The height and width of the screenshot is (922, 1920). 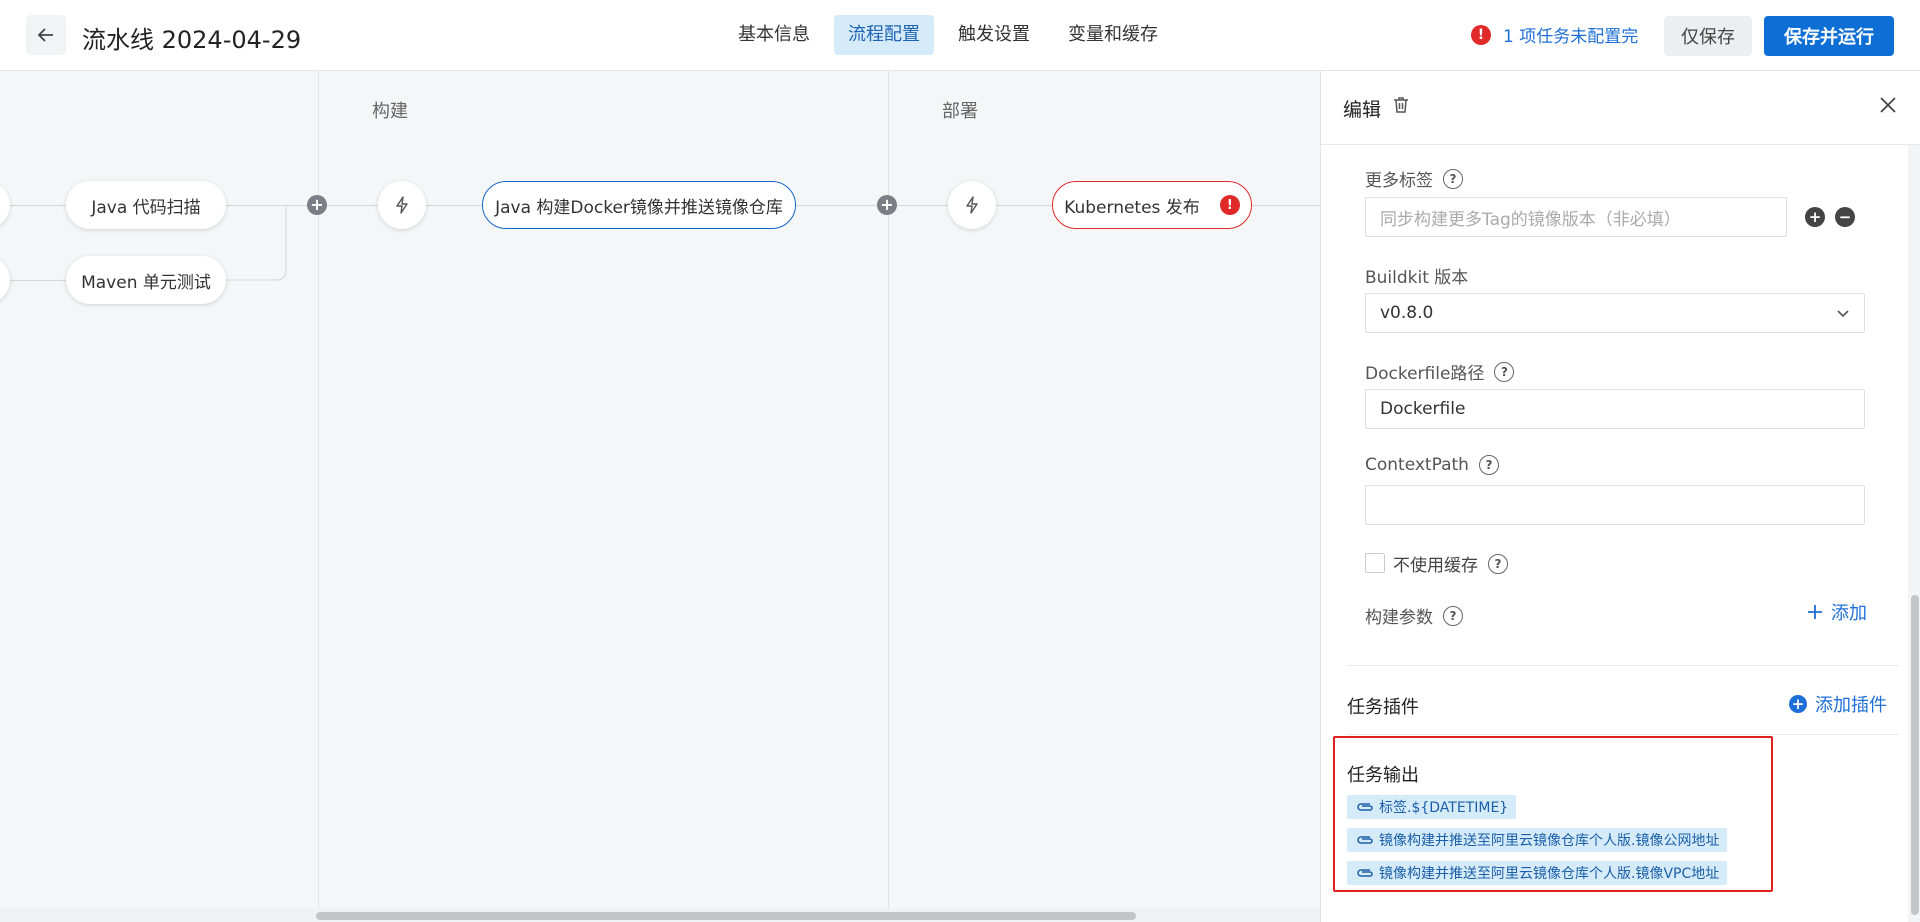 What do you see at coordinates (1549, 841) in the screenshot?
I see `output-label: 镜像构建并推送至阿里云镜像仓库个人版.镜像公网地址` at bounding box center [1549, 841].